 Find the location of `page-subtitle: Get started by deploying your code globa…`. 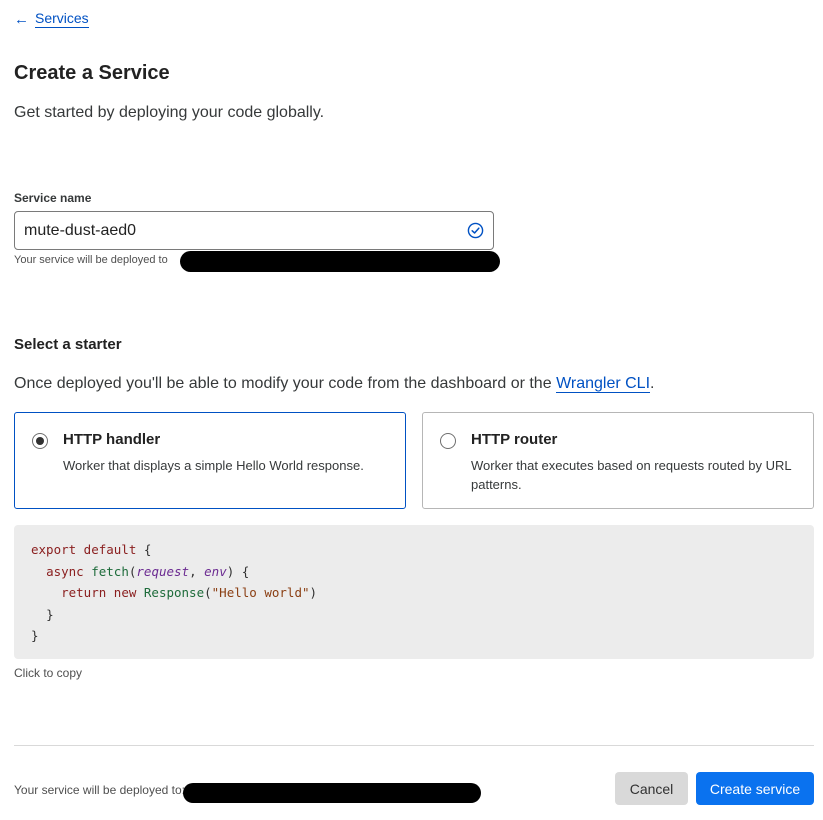

page-subtitle: Get started by deploying your code globa… is located at coordinates (169, 112).